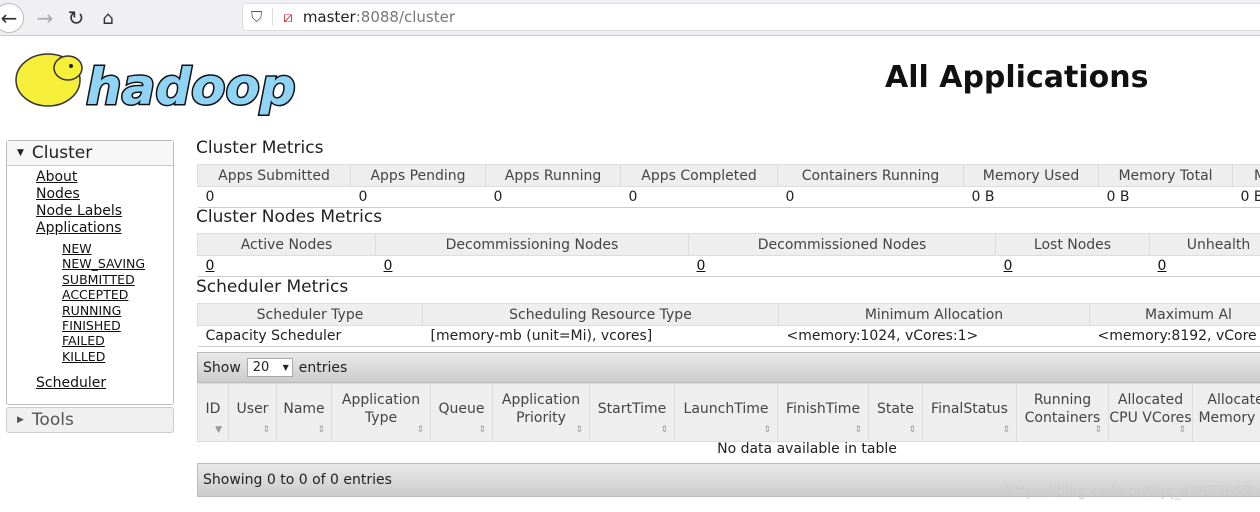 This screenshot has width=1260, height=512. I want to click on page-size-value: 20, so click(261, 367).